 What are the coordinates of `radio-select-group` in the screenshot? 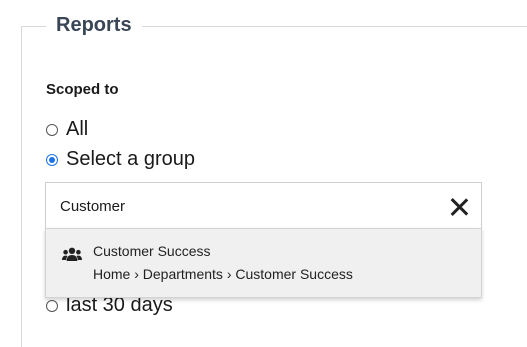 It's located at (52, 159).